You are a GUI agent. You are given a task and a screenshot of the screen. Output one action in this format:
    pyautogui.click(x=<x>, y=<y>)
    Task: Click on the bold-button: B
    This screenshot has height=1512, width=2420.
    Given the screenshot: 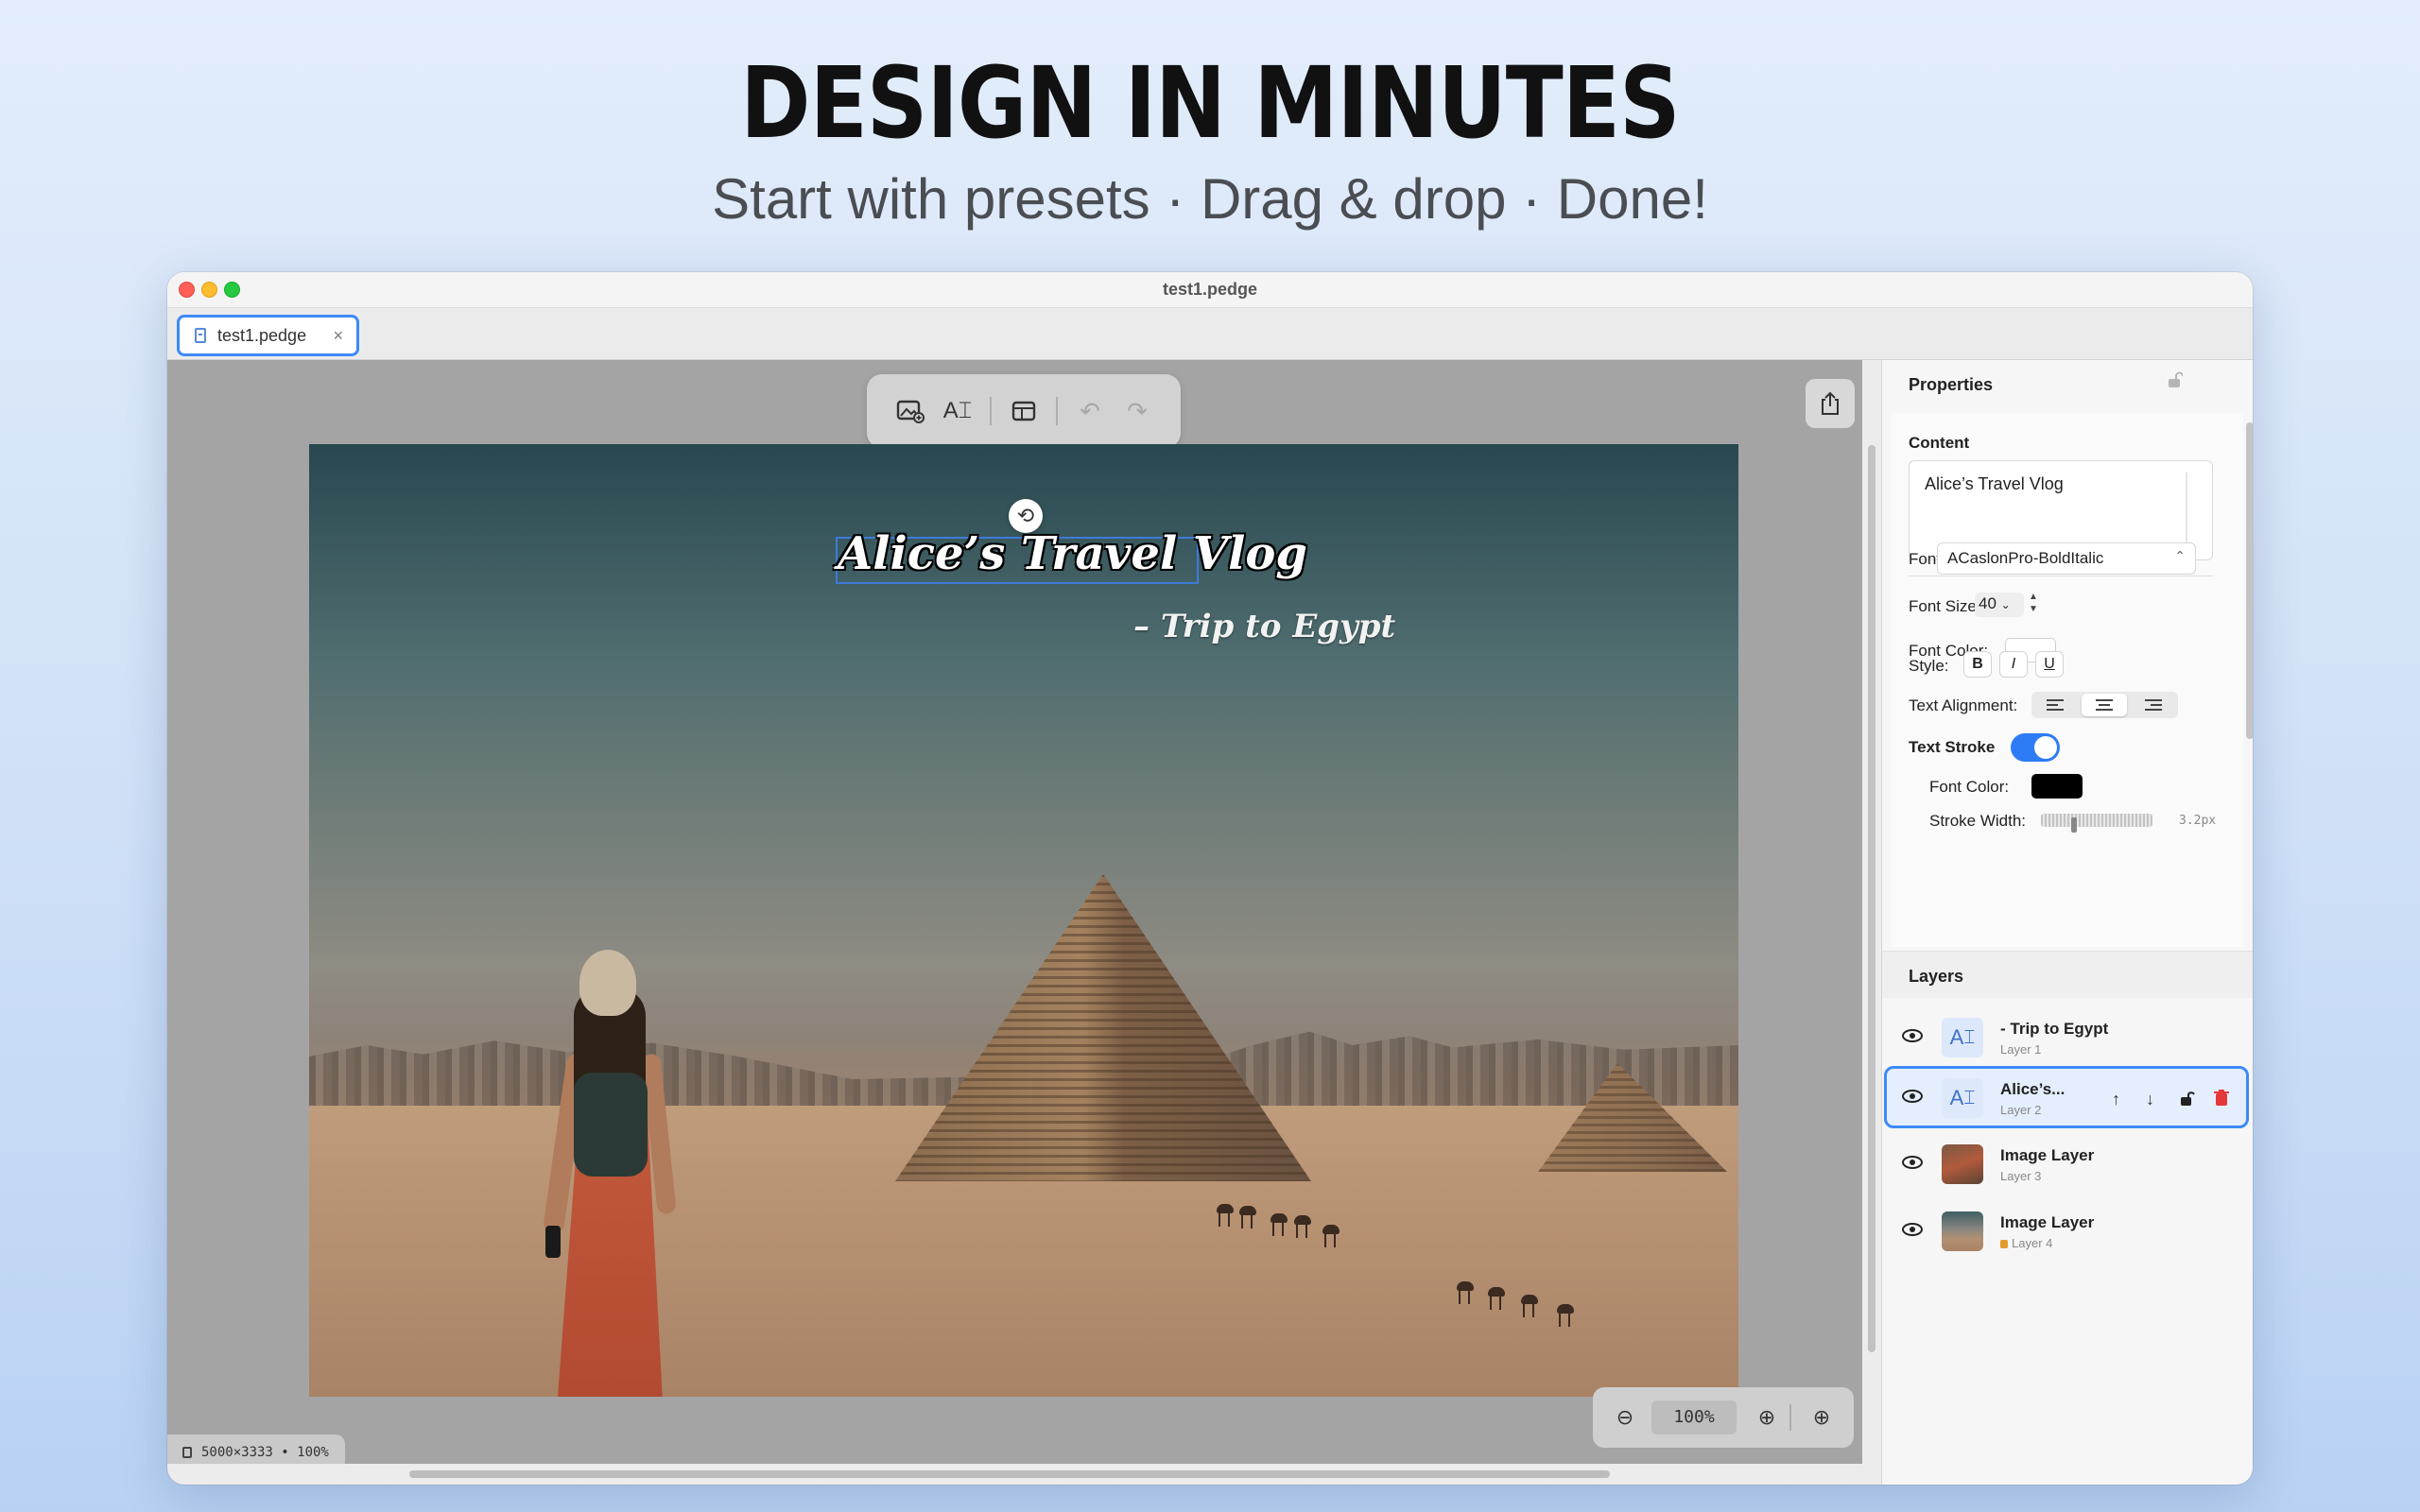 What is the action you would take?
    pyautogui.click(x=1977, y=664)
    